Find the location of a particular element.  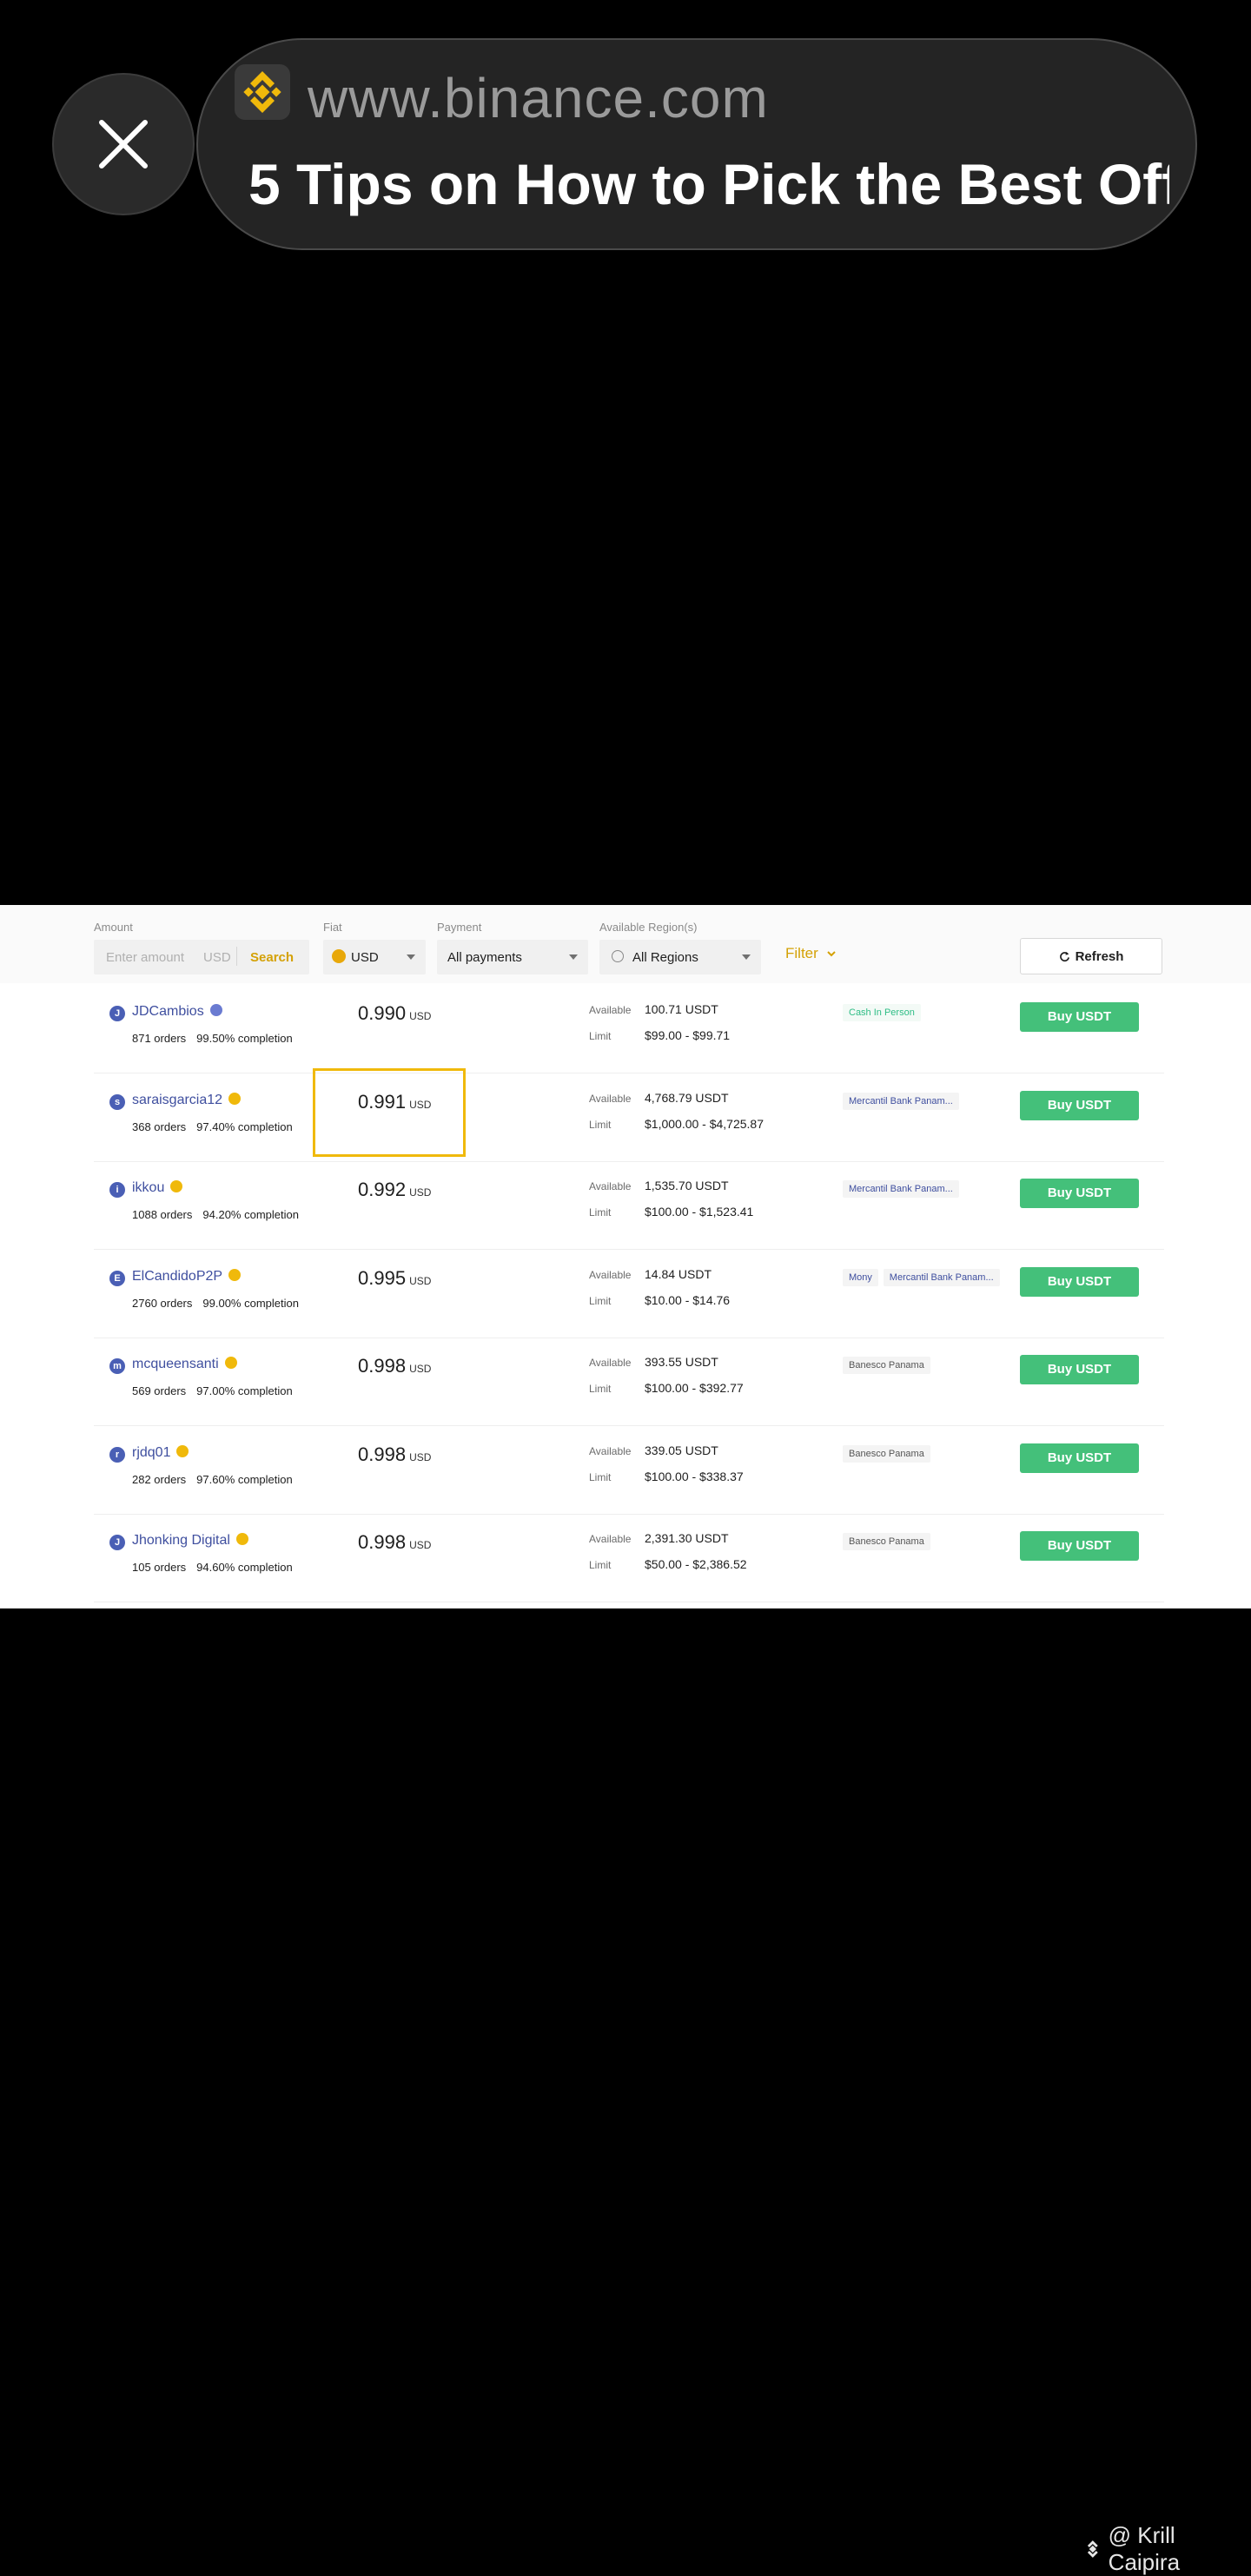

trader-name-link: saraisgarcia12 is located at coordinates (187, 1100).